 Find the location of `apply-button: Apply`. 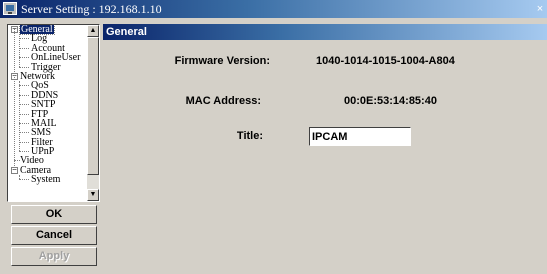

apply-button: Apply is located at coordinates (54, 256).